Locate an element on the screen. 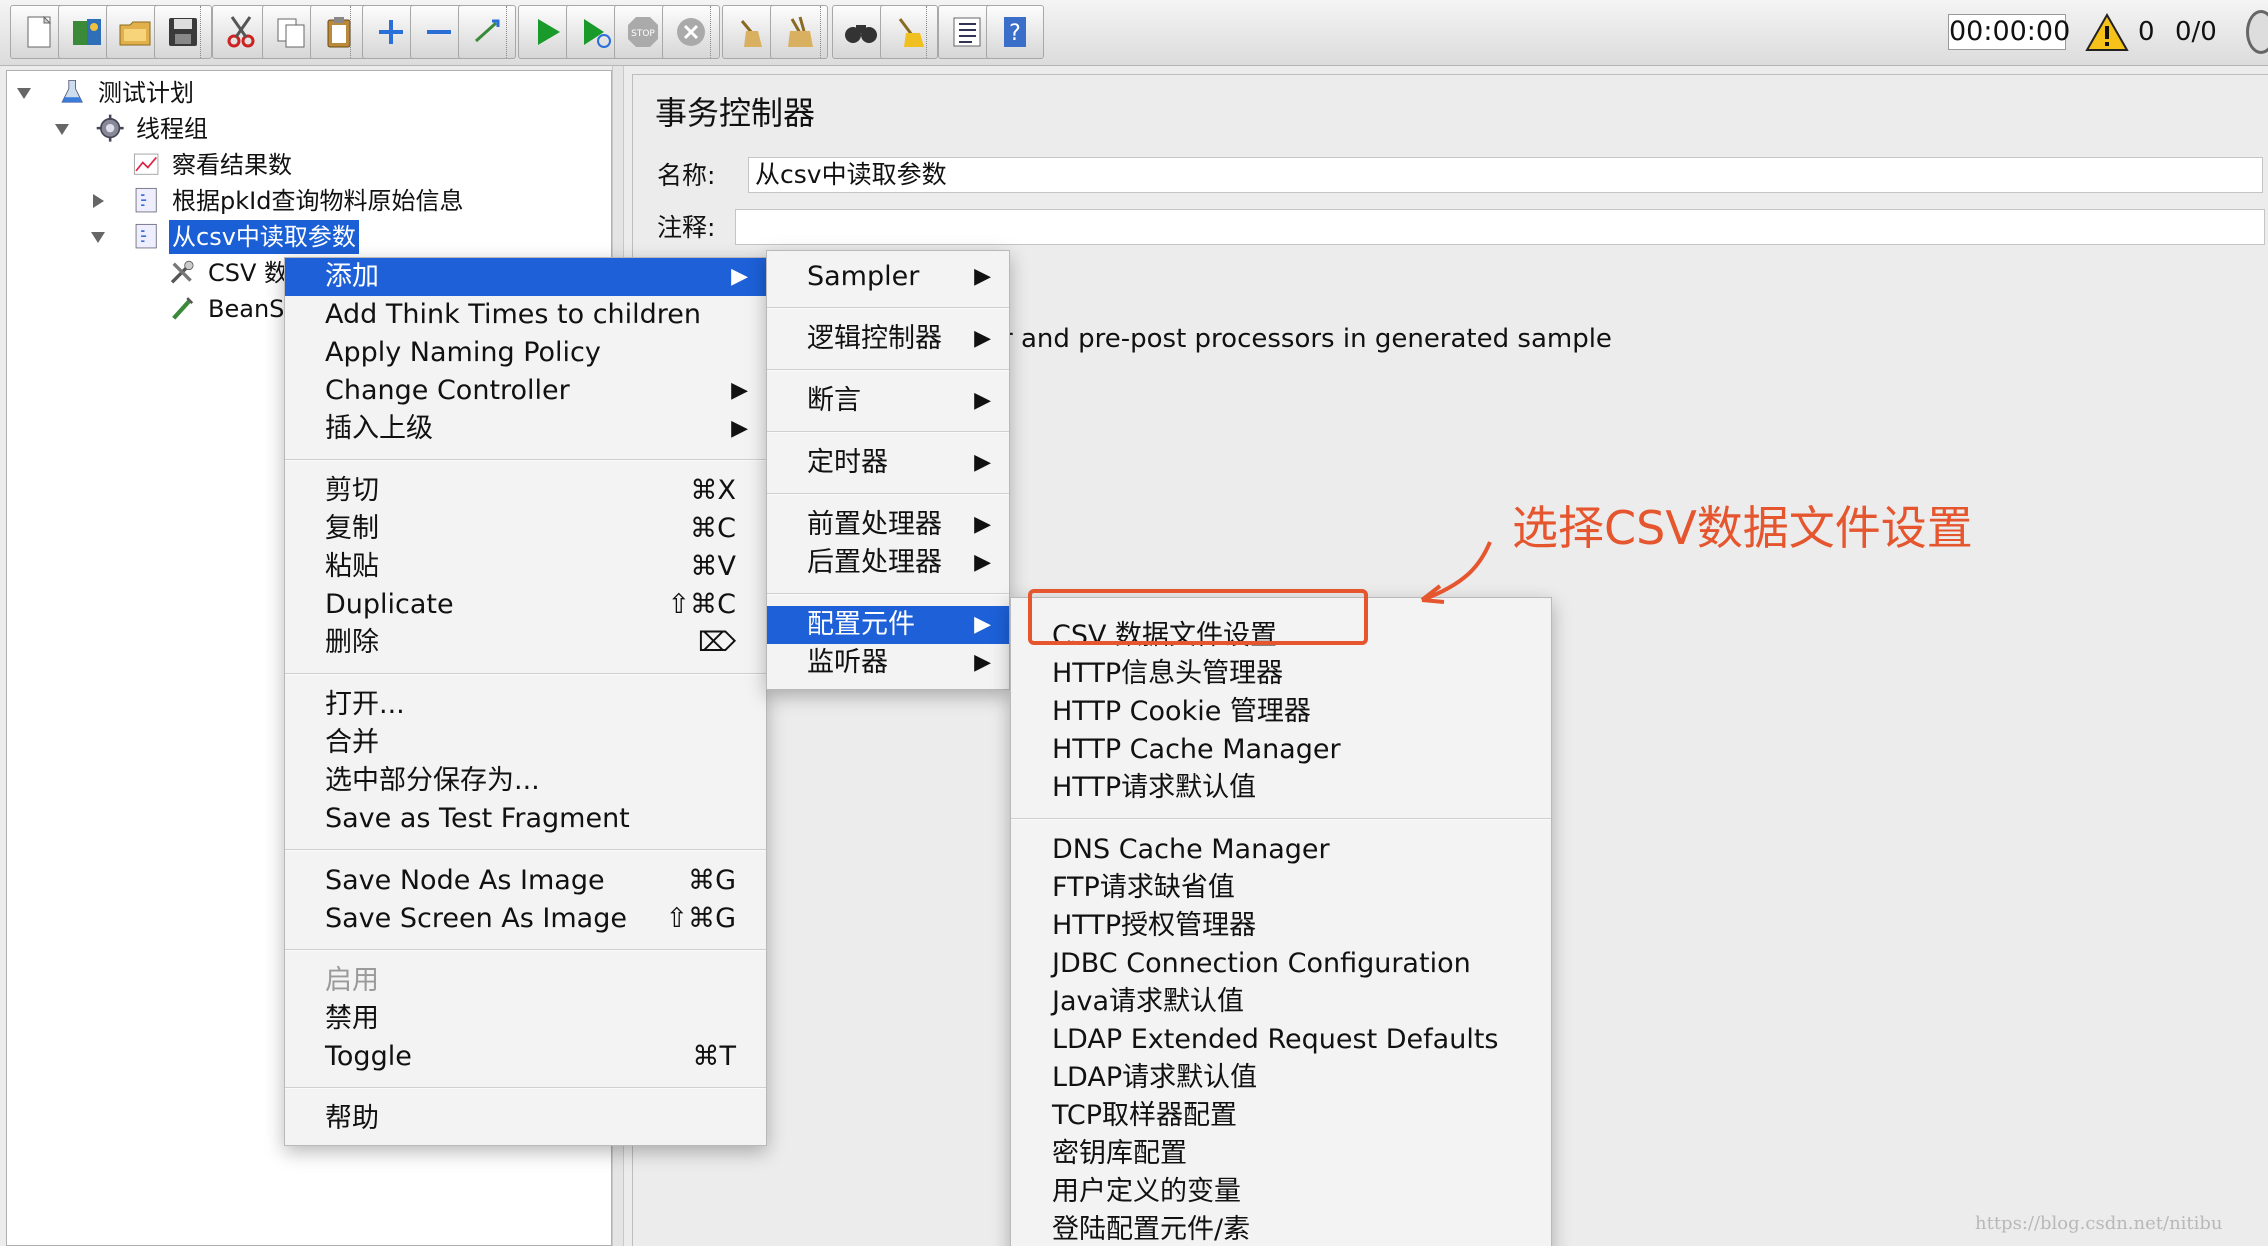  context-menu-item: 粘贴 ⌘V is located at coordinates (525, 567).